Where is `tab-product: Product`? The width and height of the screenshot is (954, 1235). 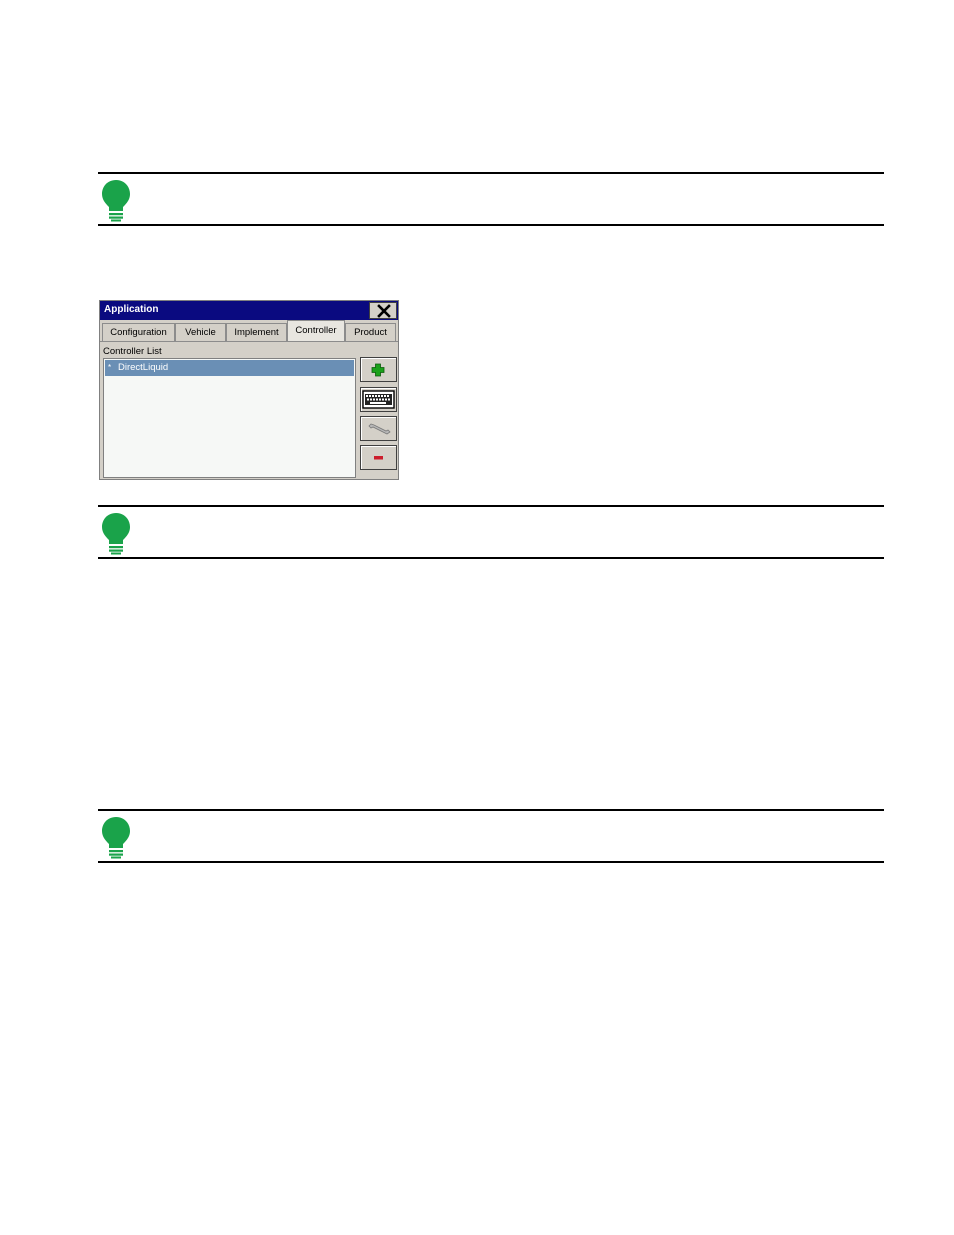 tab-product: Product is located at coordinates (370, 332).